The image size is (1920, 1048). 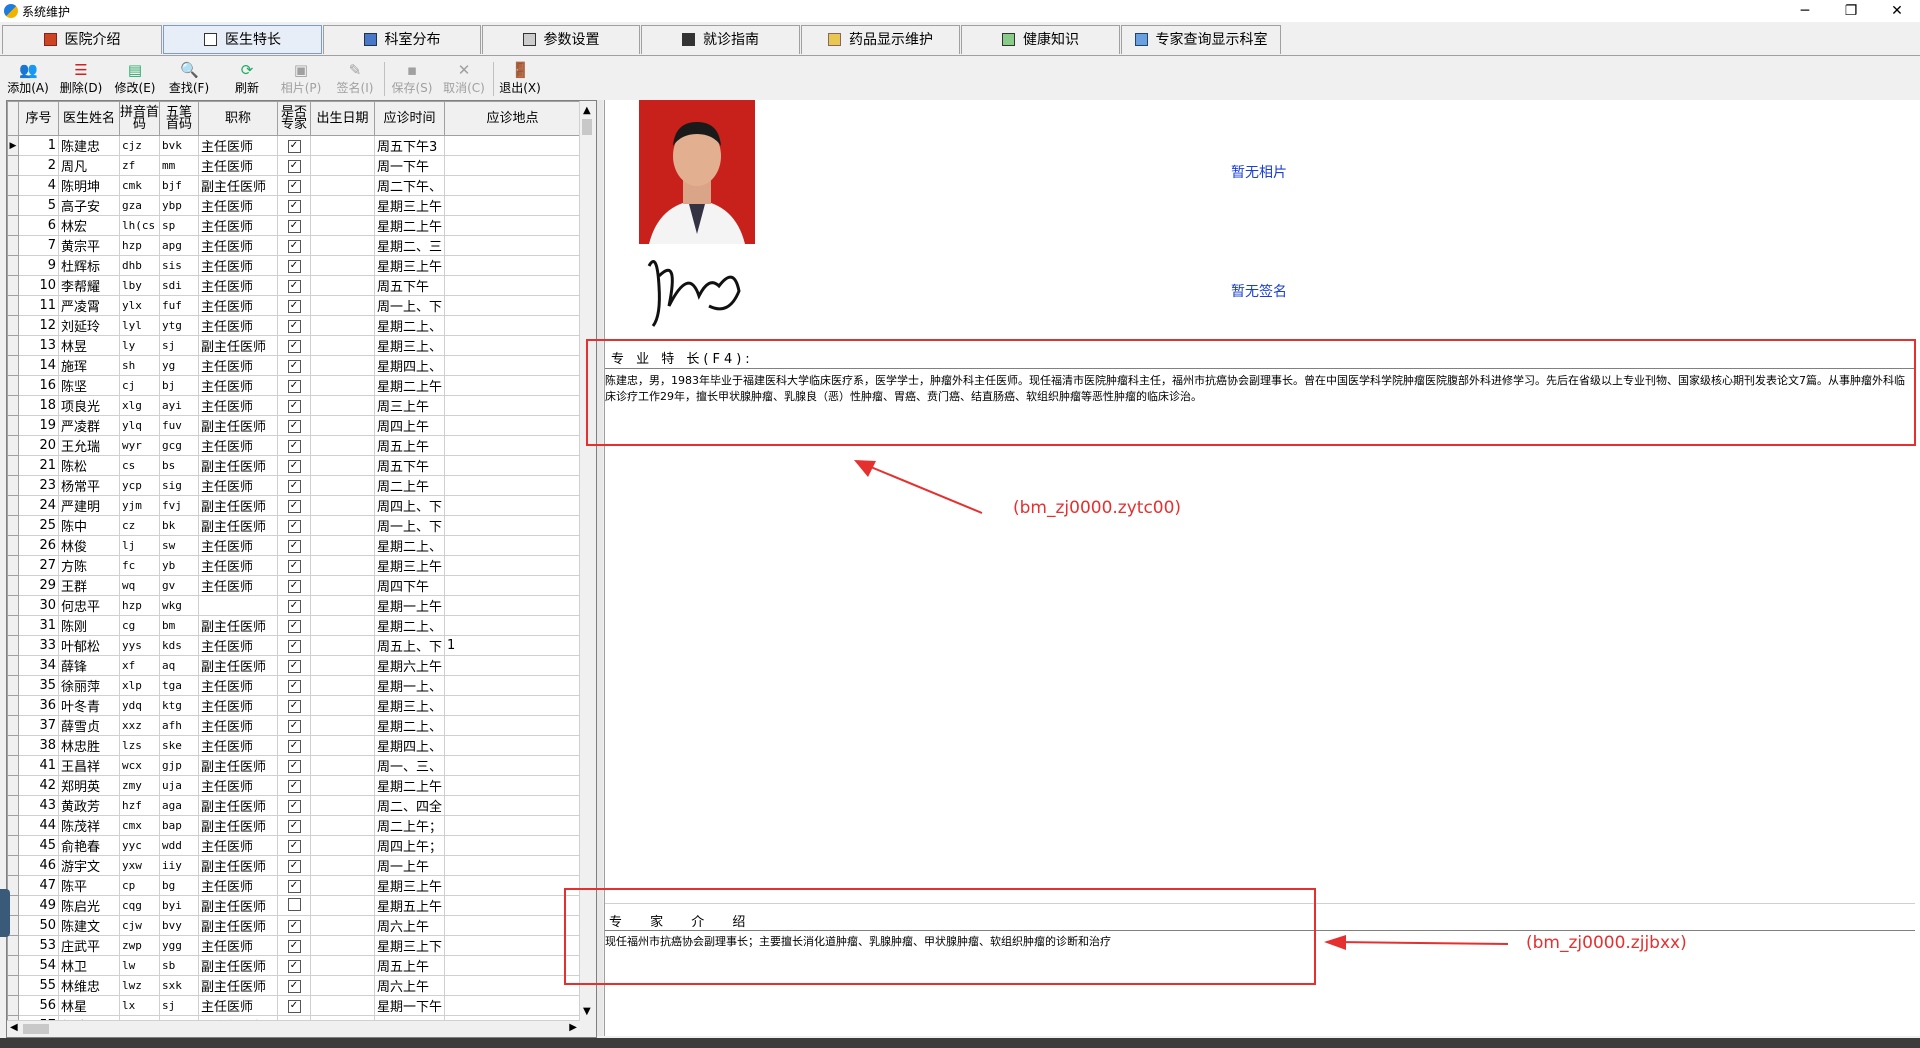 I want to click on visit-time-cell: 周一上午, so click(x=409, y=865).